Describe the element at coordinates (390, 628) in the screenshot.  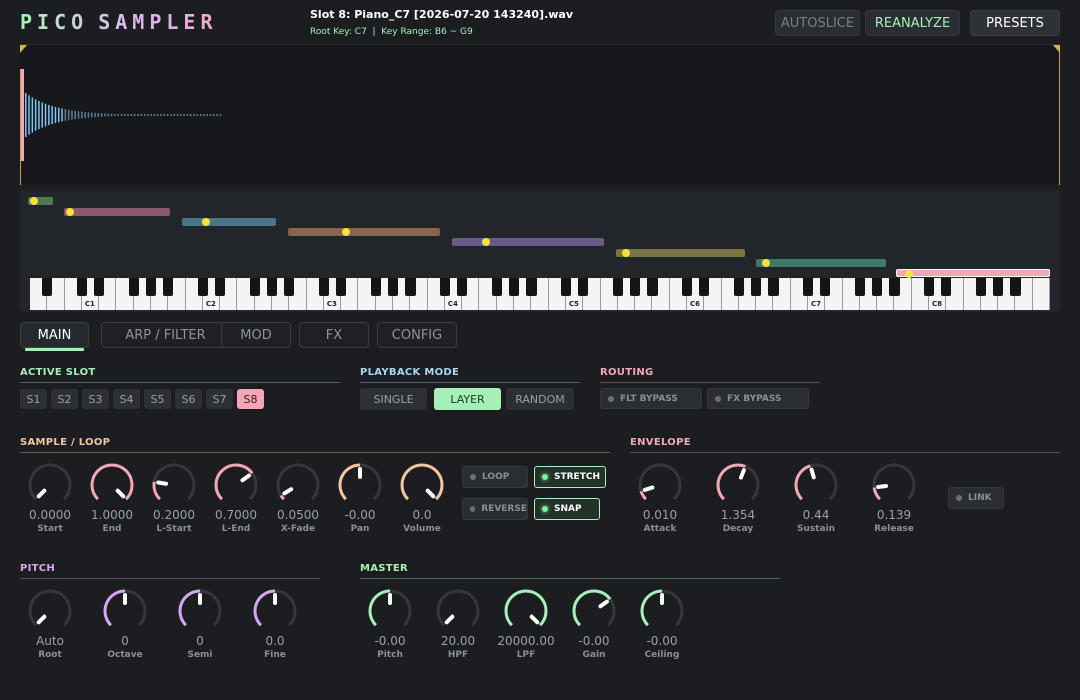
I see `knob-pitch: -0.00 Pitch` at that location.